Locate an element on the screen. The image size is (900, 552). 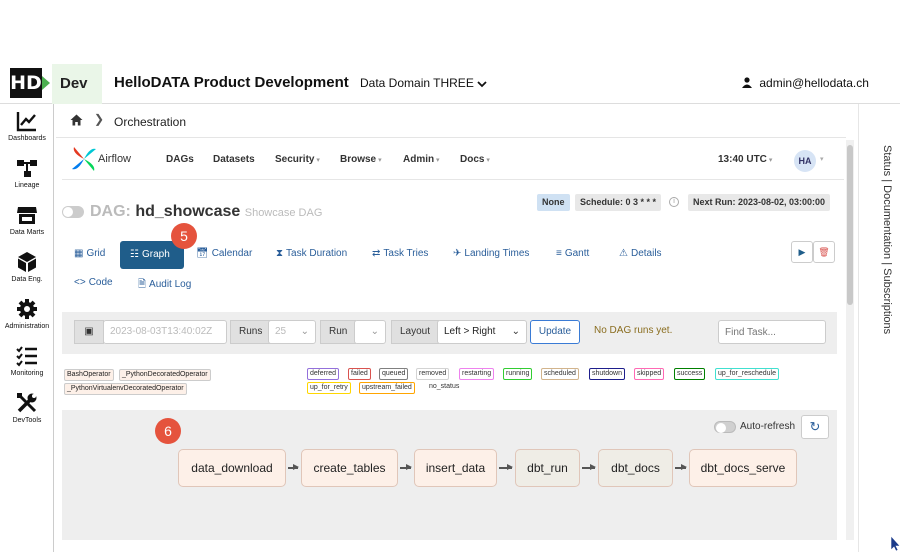
sidebar-item-label: DevTools is located at coordinates (27, 420).